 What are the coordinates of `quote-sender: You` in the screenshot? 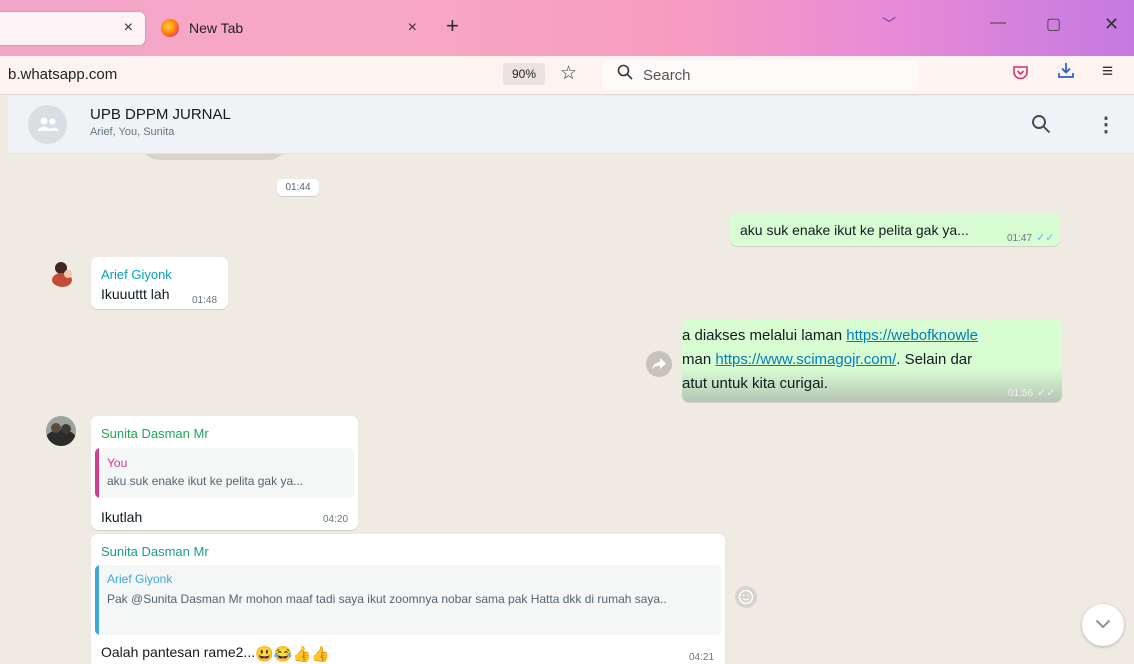 It's located at (117, 463).